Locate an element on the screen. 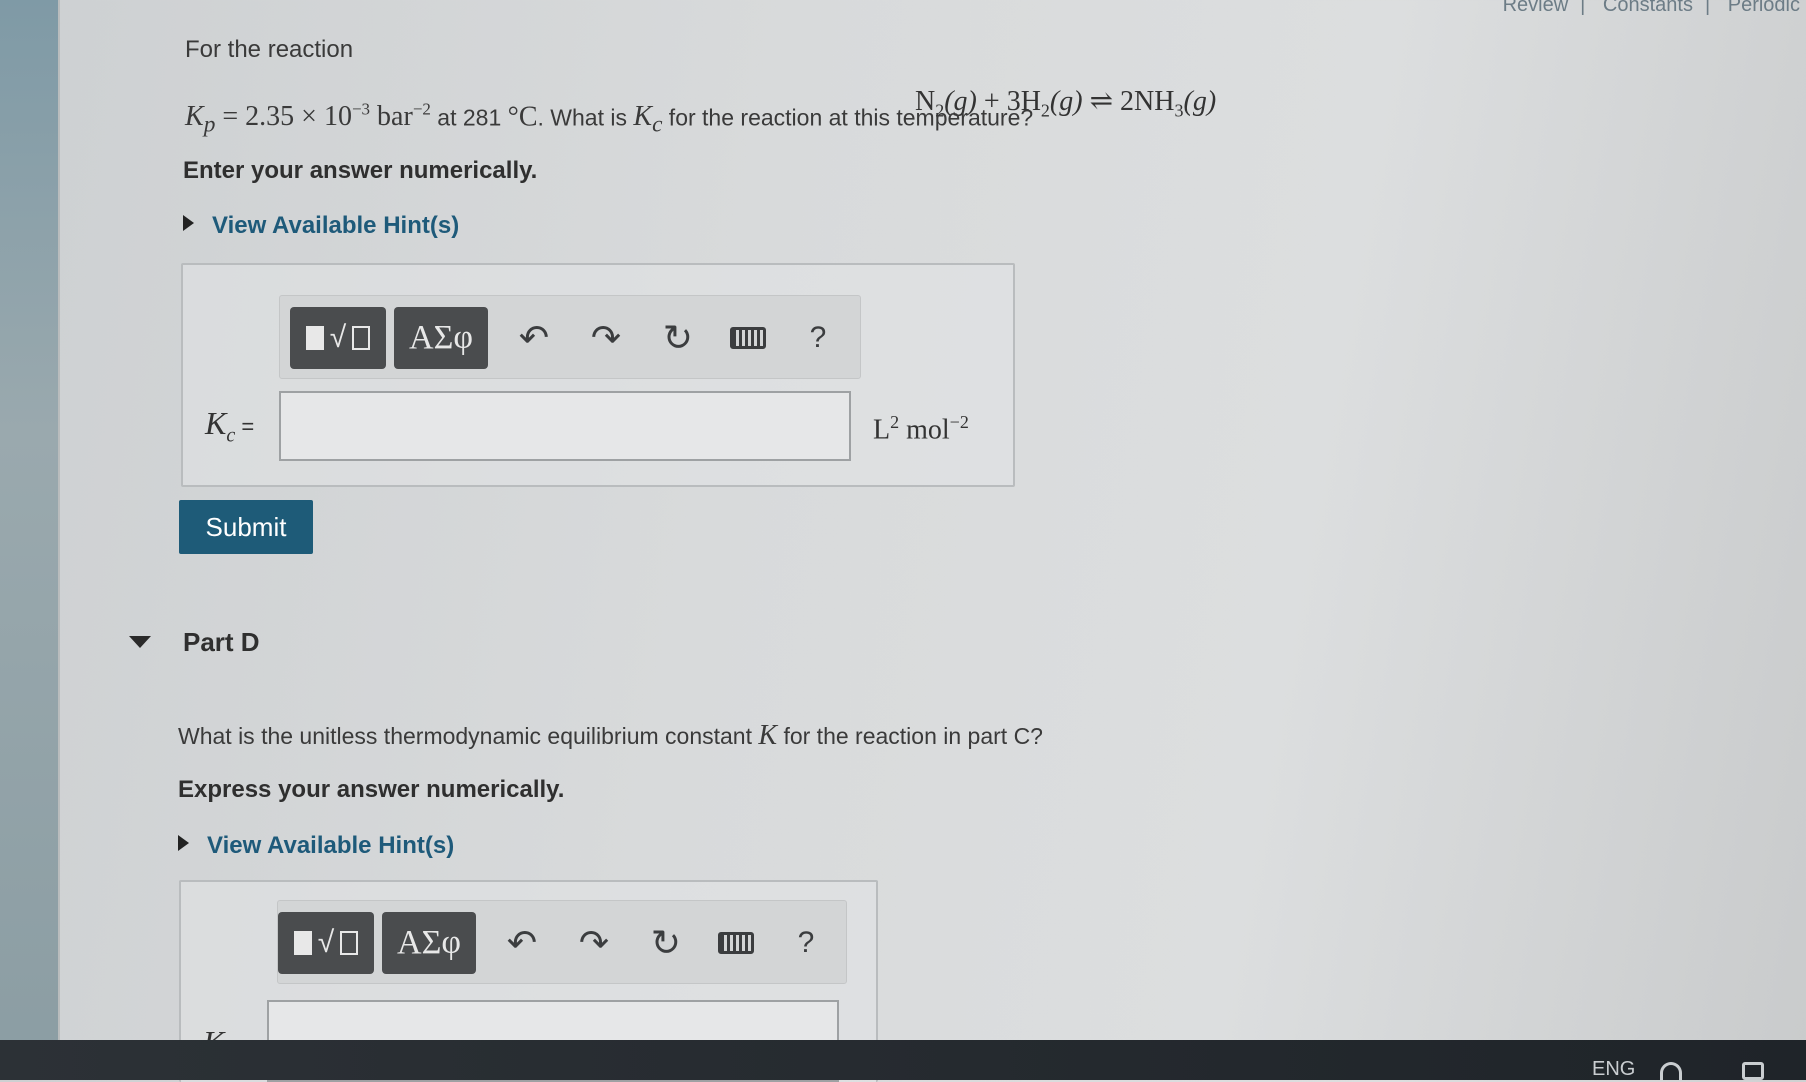 Image resolution: width=1806 pixels, height=1082 pixels. periodic-table-link: Periodic is located at coordinates (1764, 8).